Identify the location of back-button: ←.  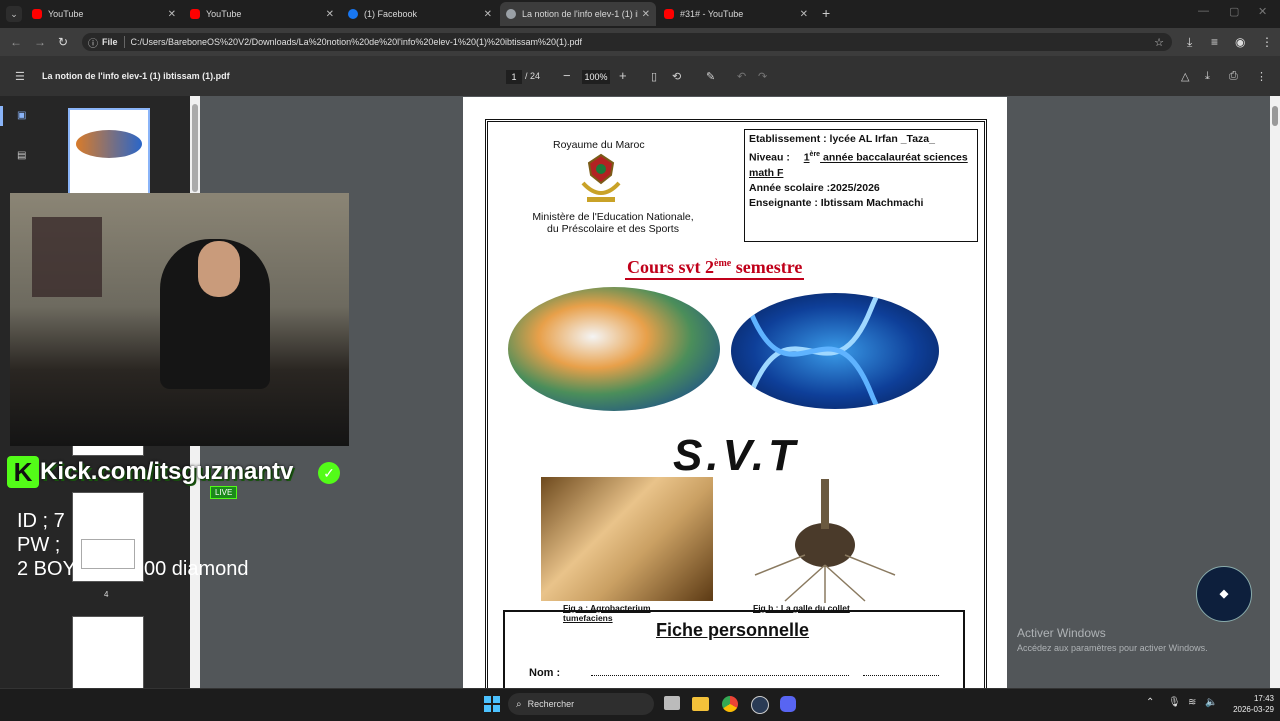
(16, 42).